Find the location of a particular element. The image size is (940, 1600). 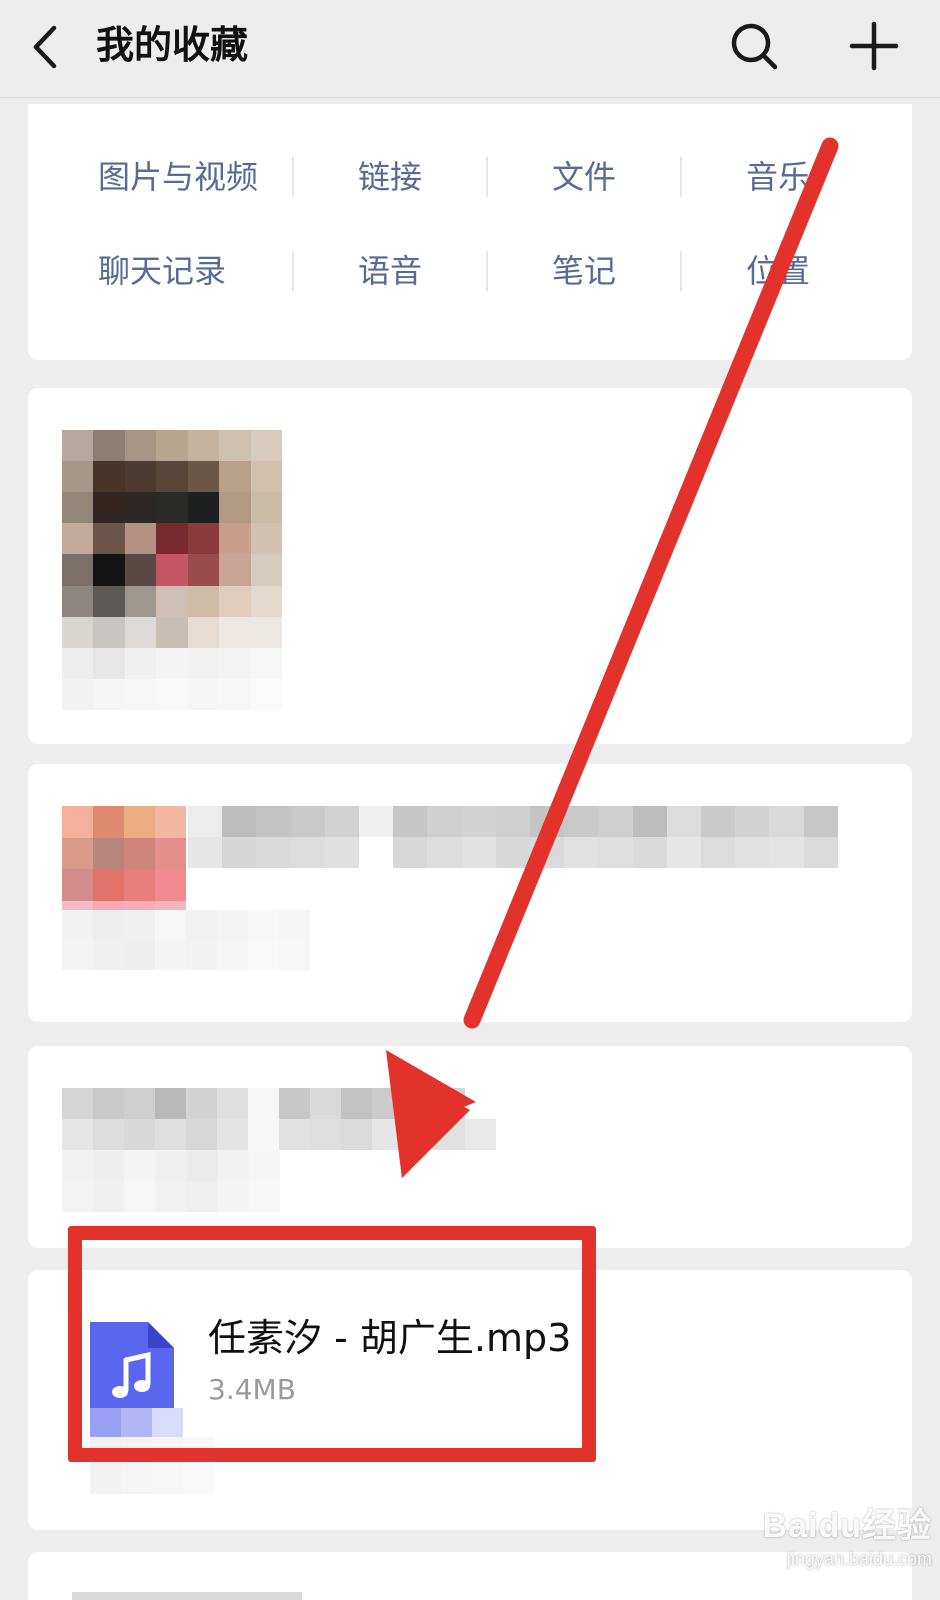

category-voice: 语音 is located at coordinates (390, 271).